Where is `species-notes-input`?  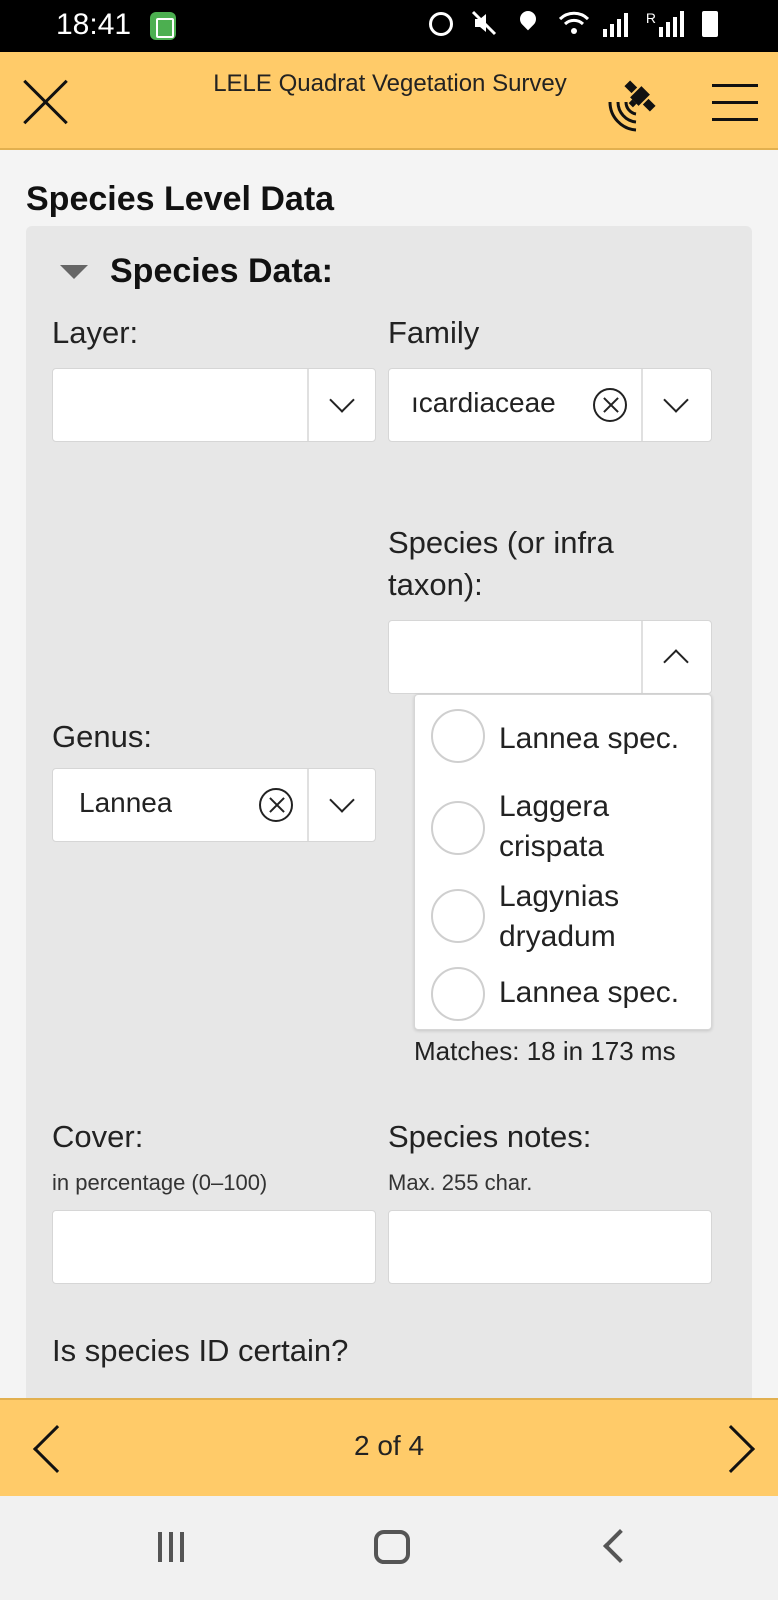 species-notes-input is located at coordinates (550, 1247).